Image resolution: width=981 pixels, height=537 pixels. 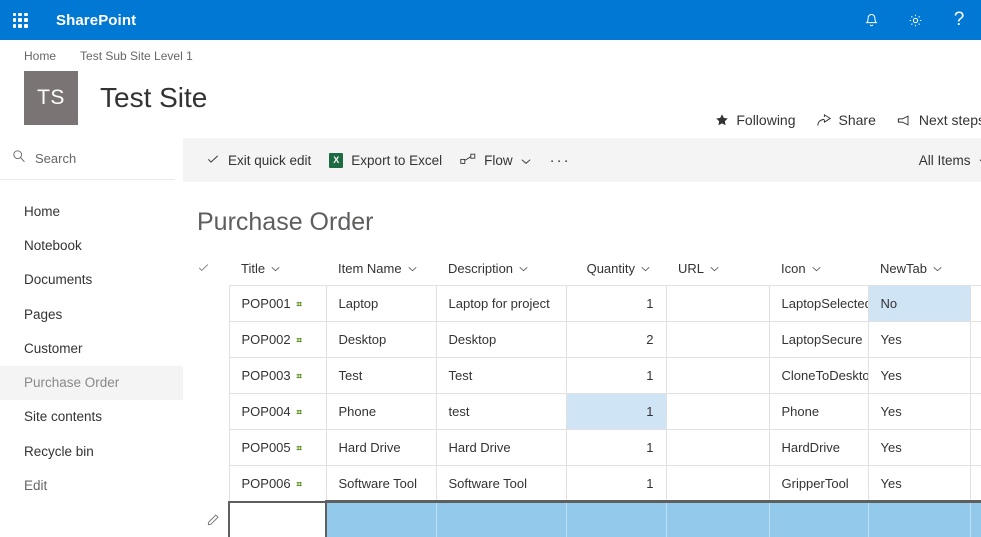 I want to click on select-all-checkbox, so click(x=213, y=271).